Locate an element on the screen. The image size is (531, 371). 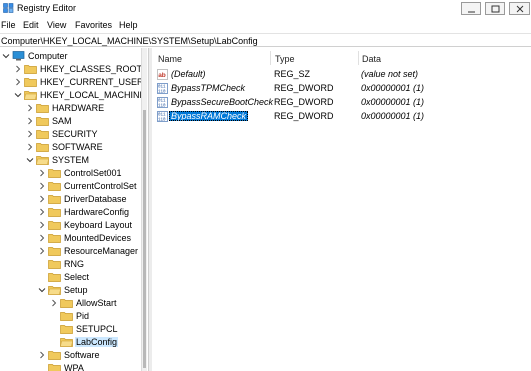
value-name: BypassTPMCheck is located at coordinates (208, 88).